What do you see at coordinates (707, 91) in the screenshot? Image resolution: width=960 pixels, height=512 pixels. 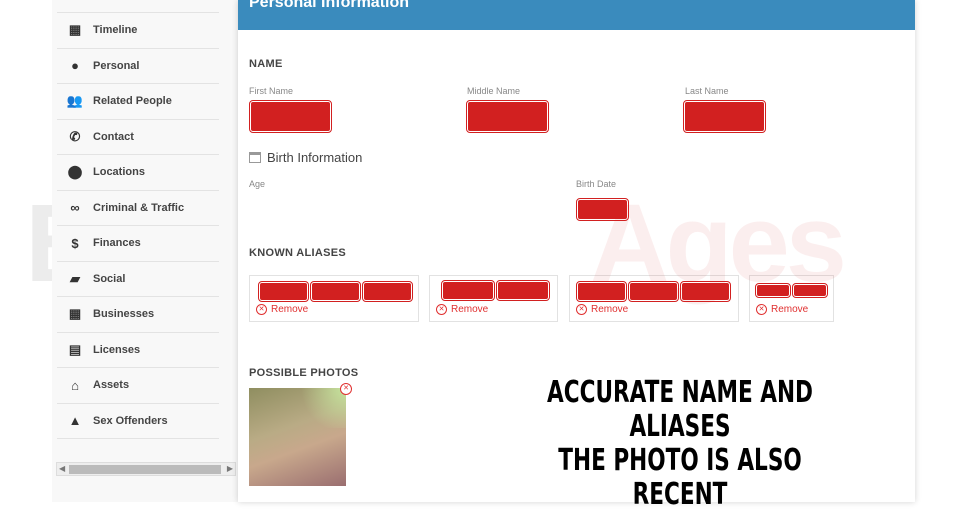 I see `last-name-label: Last Name` at bounding box center [707, 91].